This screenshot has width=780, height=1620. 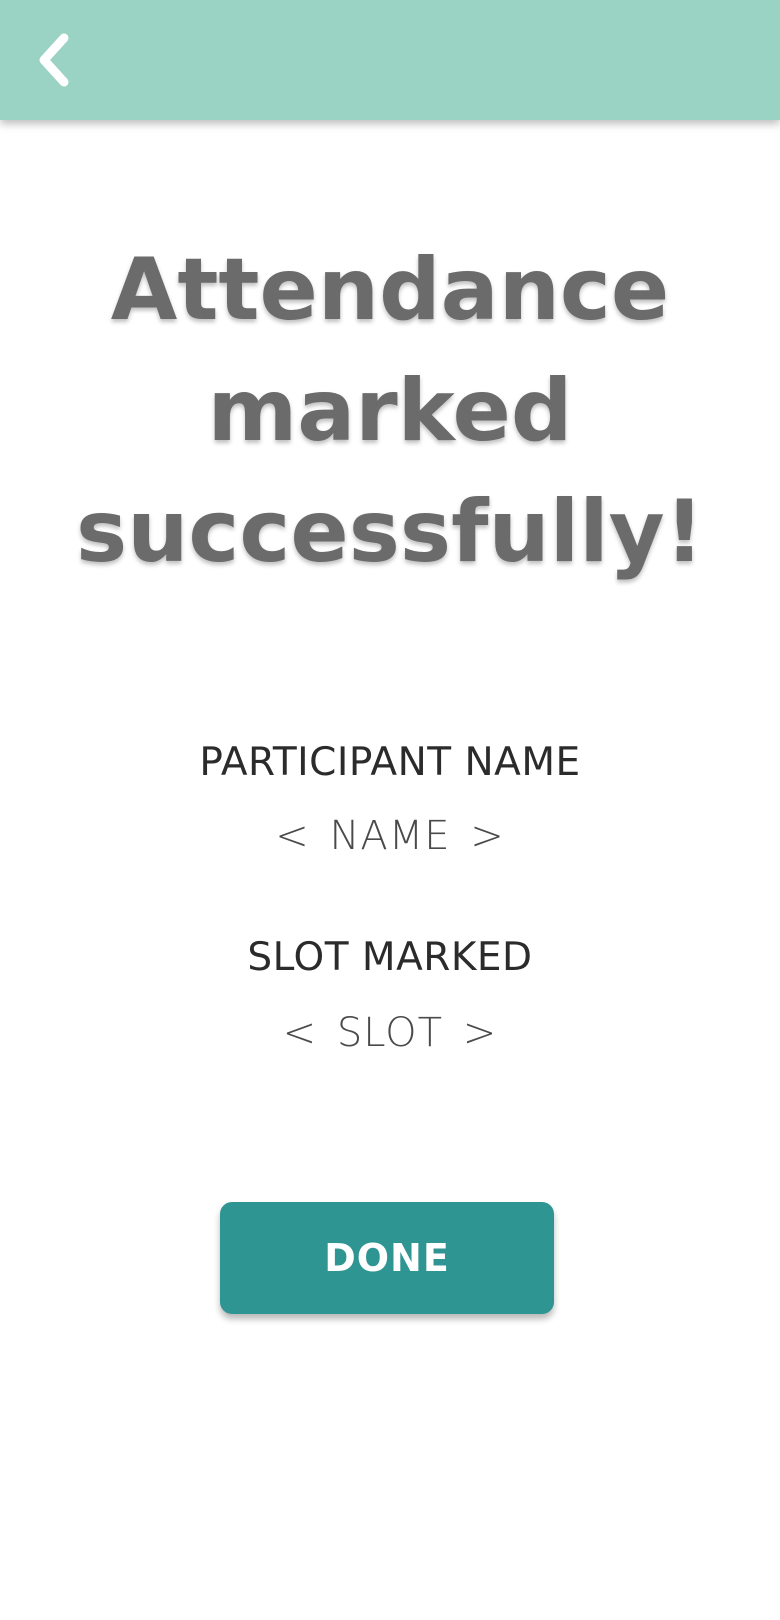 What do you see at coordinates (390, 1033) in the screenshot?
I see `slot-marked-value: < SLOT >` at bounding box center [390, 1033].